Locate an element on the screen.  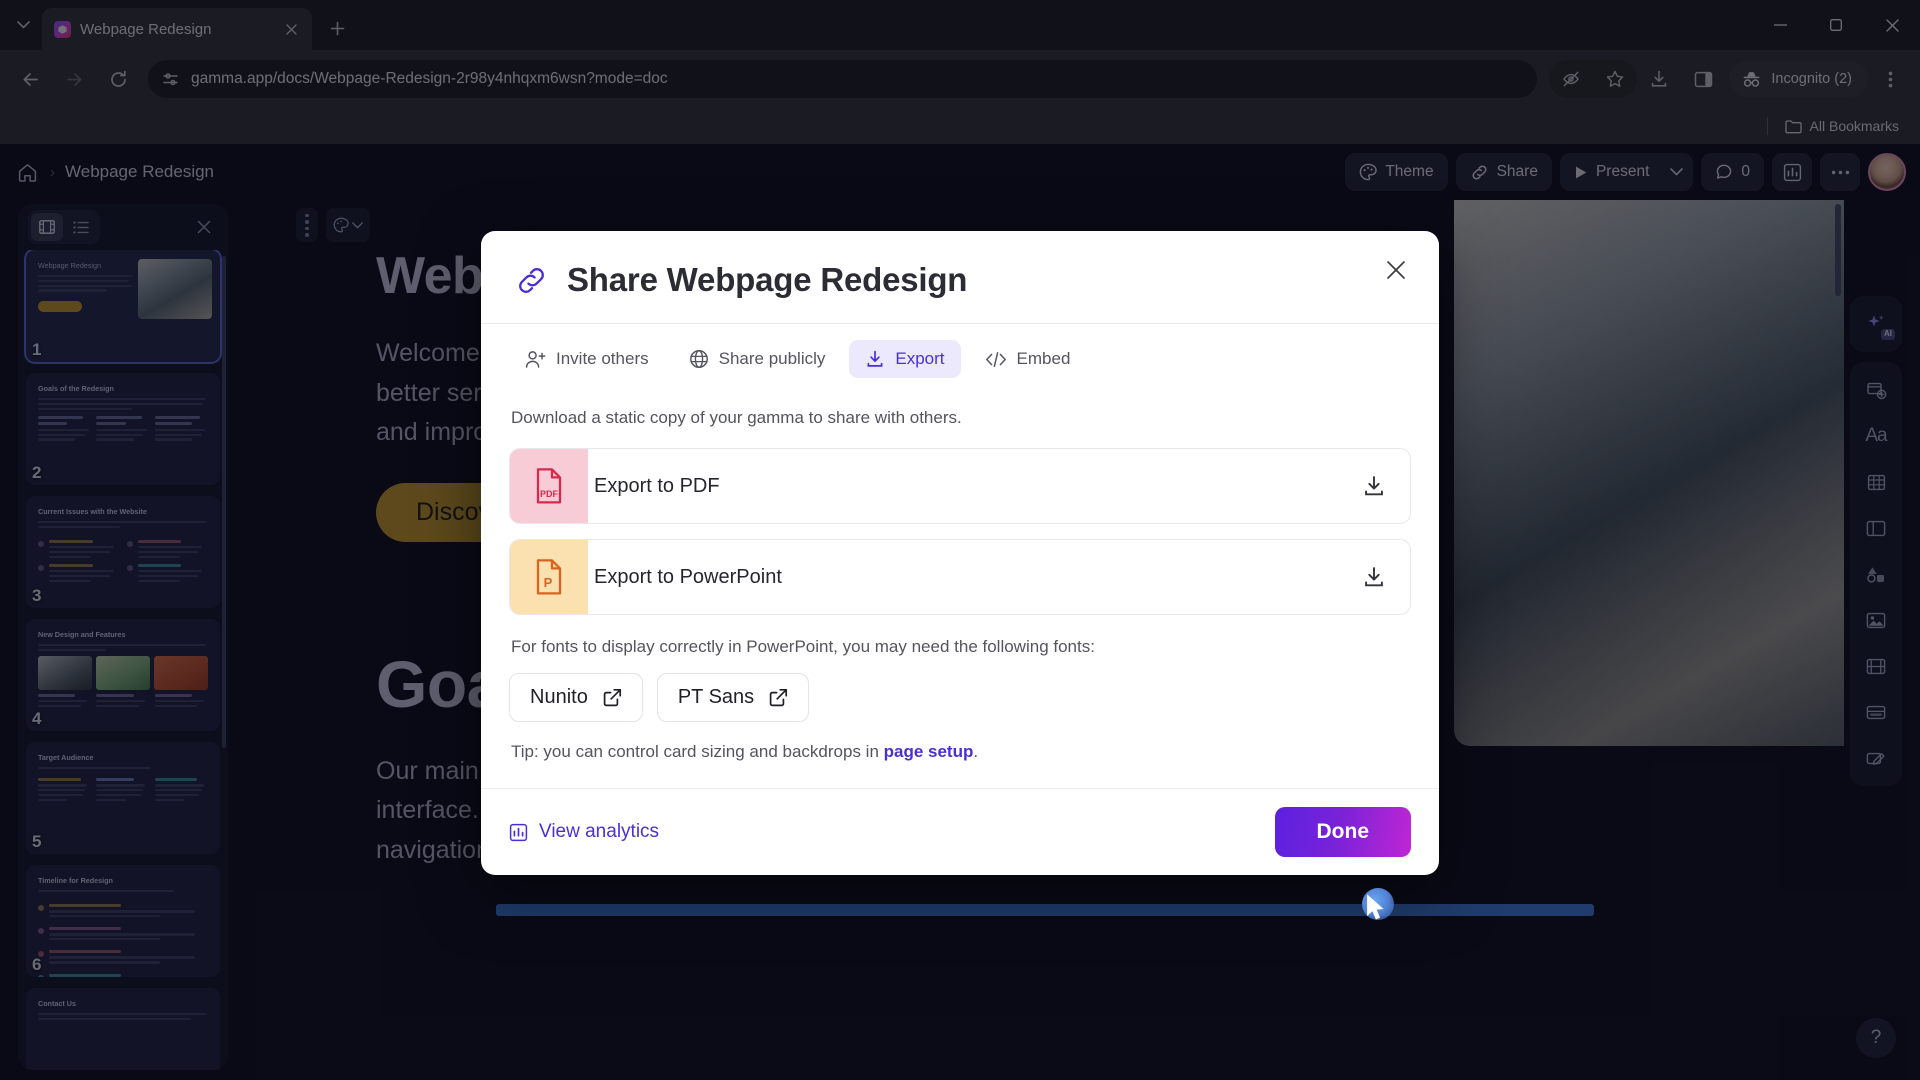
page-setup-link: page setup is located at coordinates (929, 751).